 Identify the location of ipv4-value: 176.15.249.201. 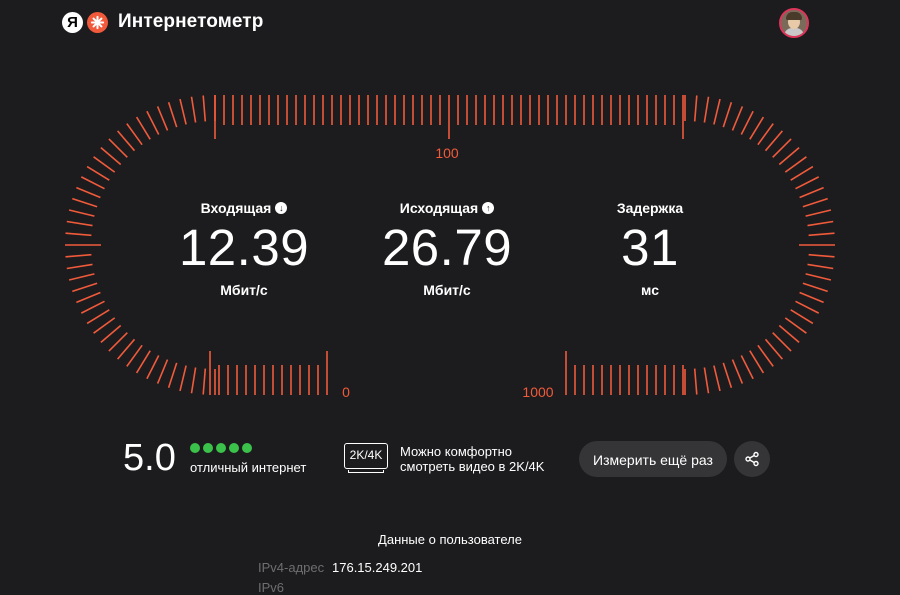
(377, 567).